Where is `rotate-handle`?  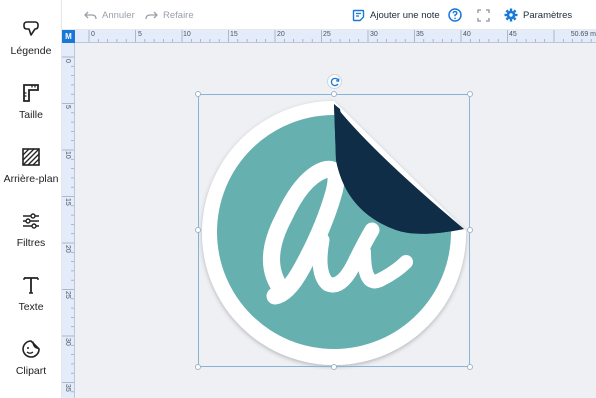 rotate-handle is located at coordinates (334, 81).